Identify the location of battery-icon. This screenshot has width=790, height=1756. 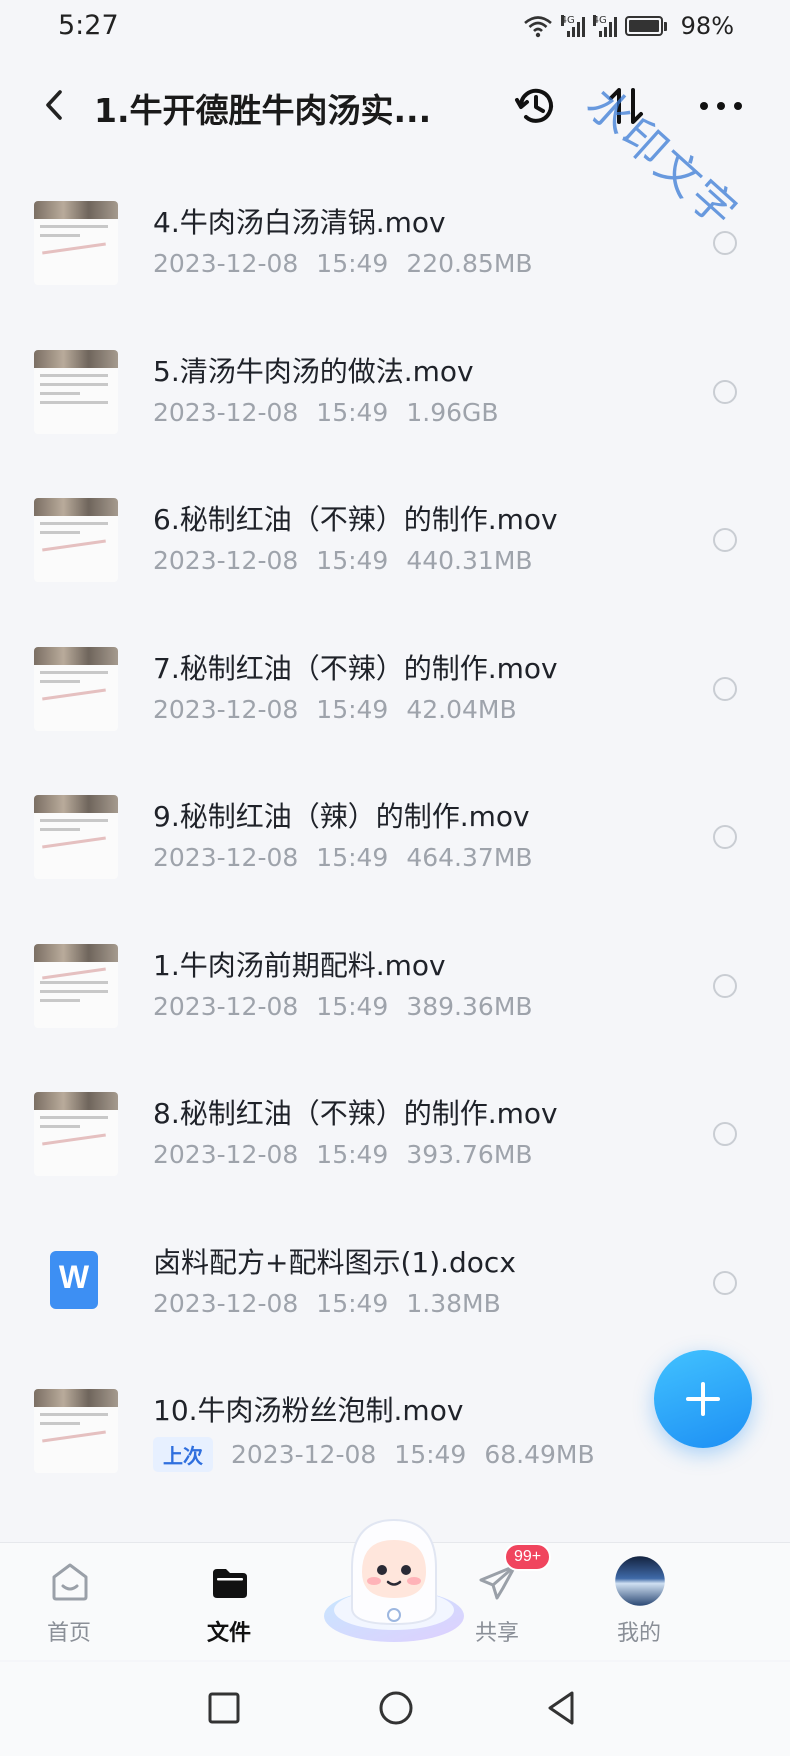
(645, 26).